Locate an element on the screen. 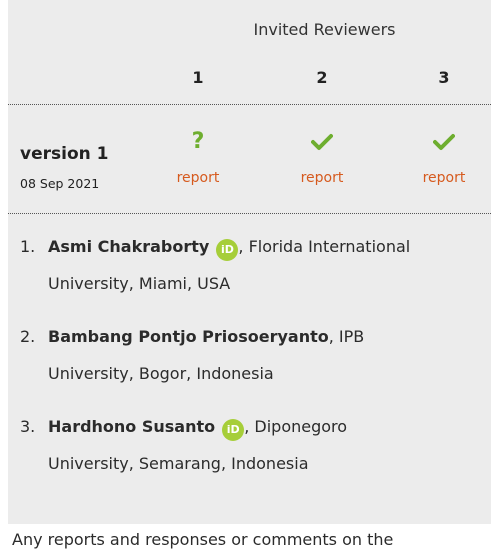 Image resolution: width=491 pixels, height=557 pixels. reviewer-column-1: 1 is located at coordinates (198, 77).